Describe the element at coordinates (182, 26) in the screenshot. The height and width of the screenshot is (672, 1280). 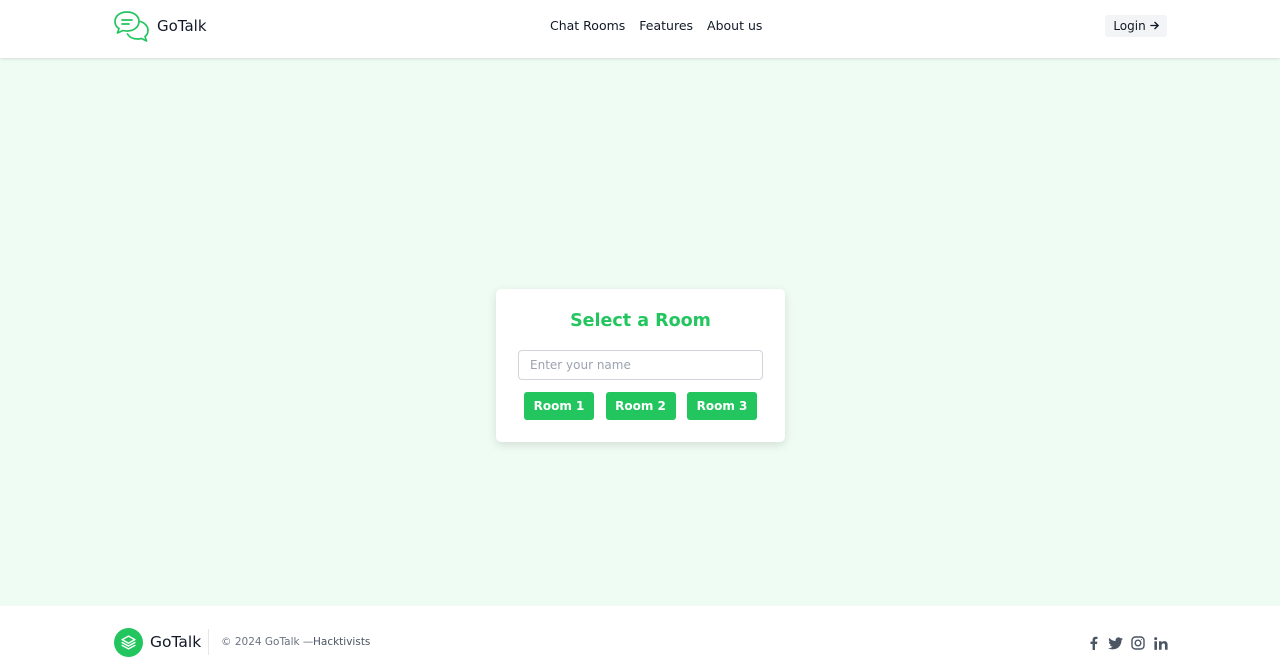
I see `brand-name: GoTalk` at that location.